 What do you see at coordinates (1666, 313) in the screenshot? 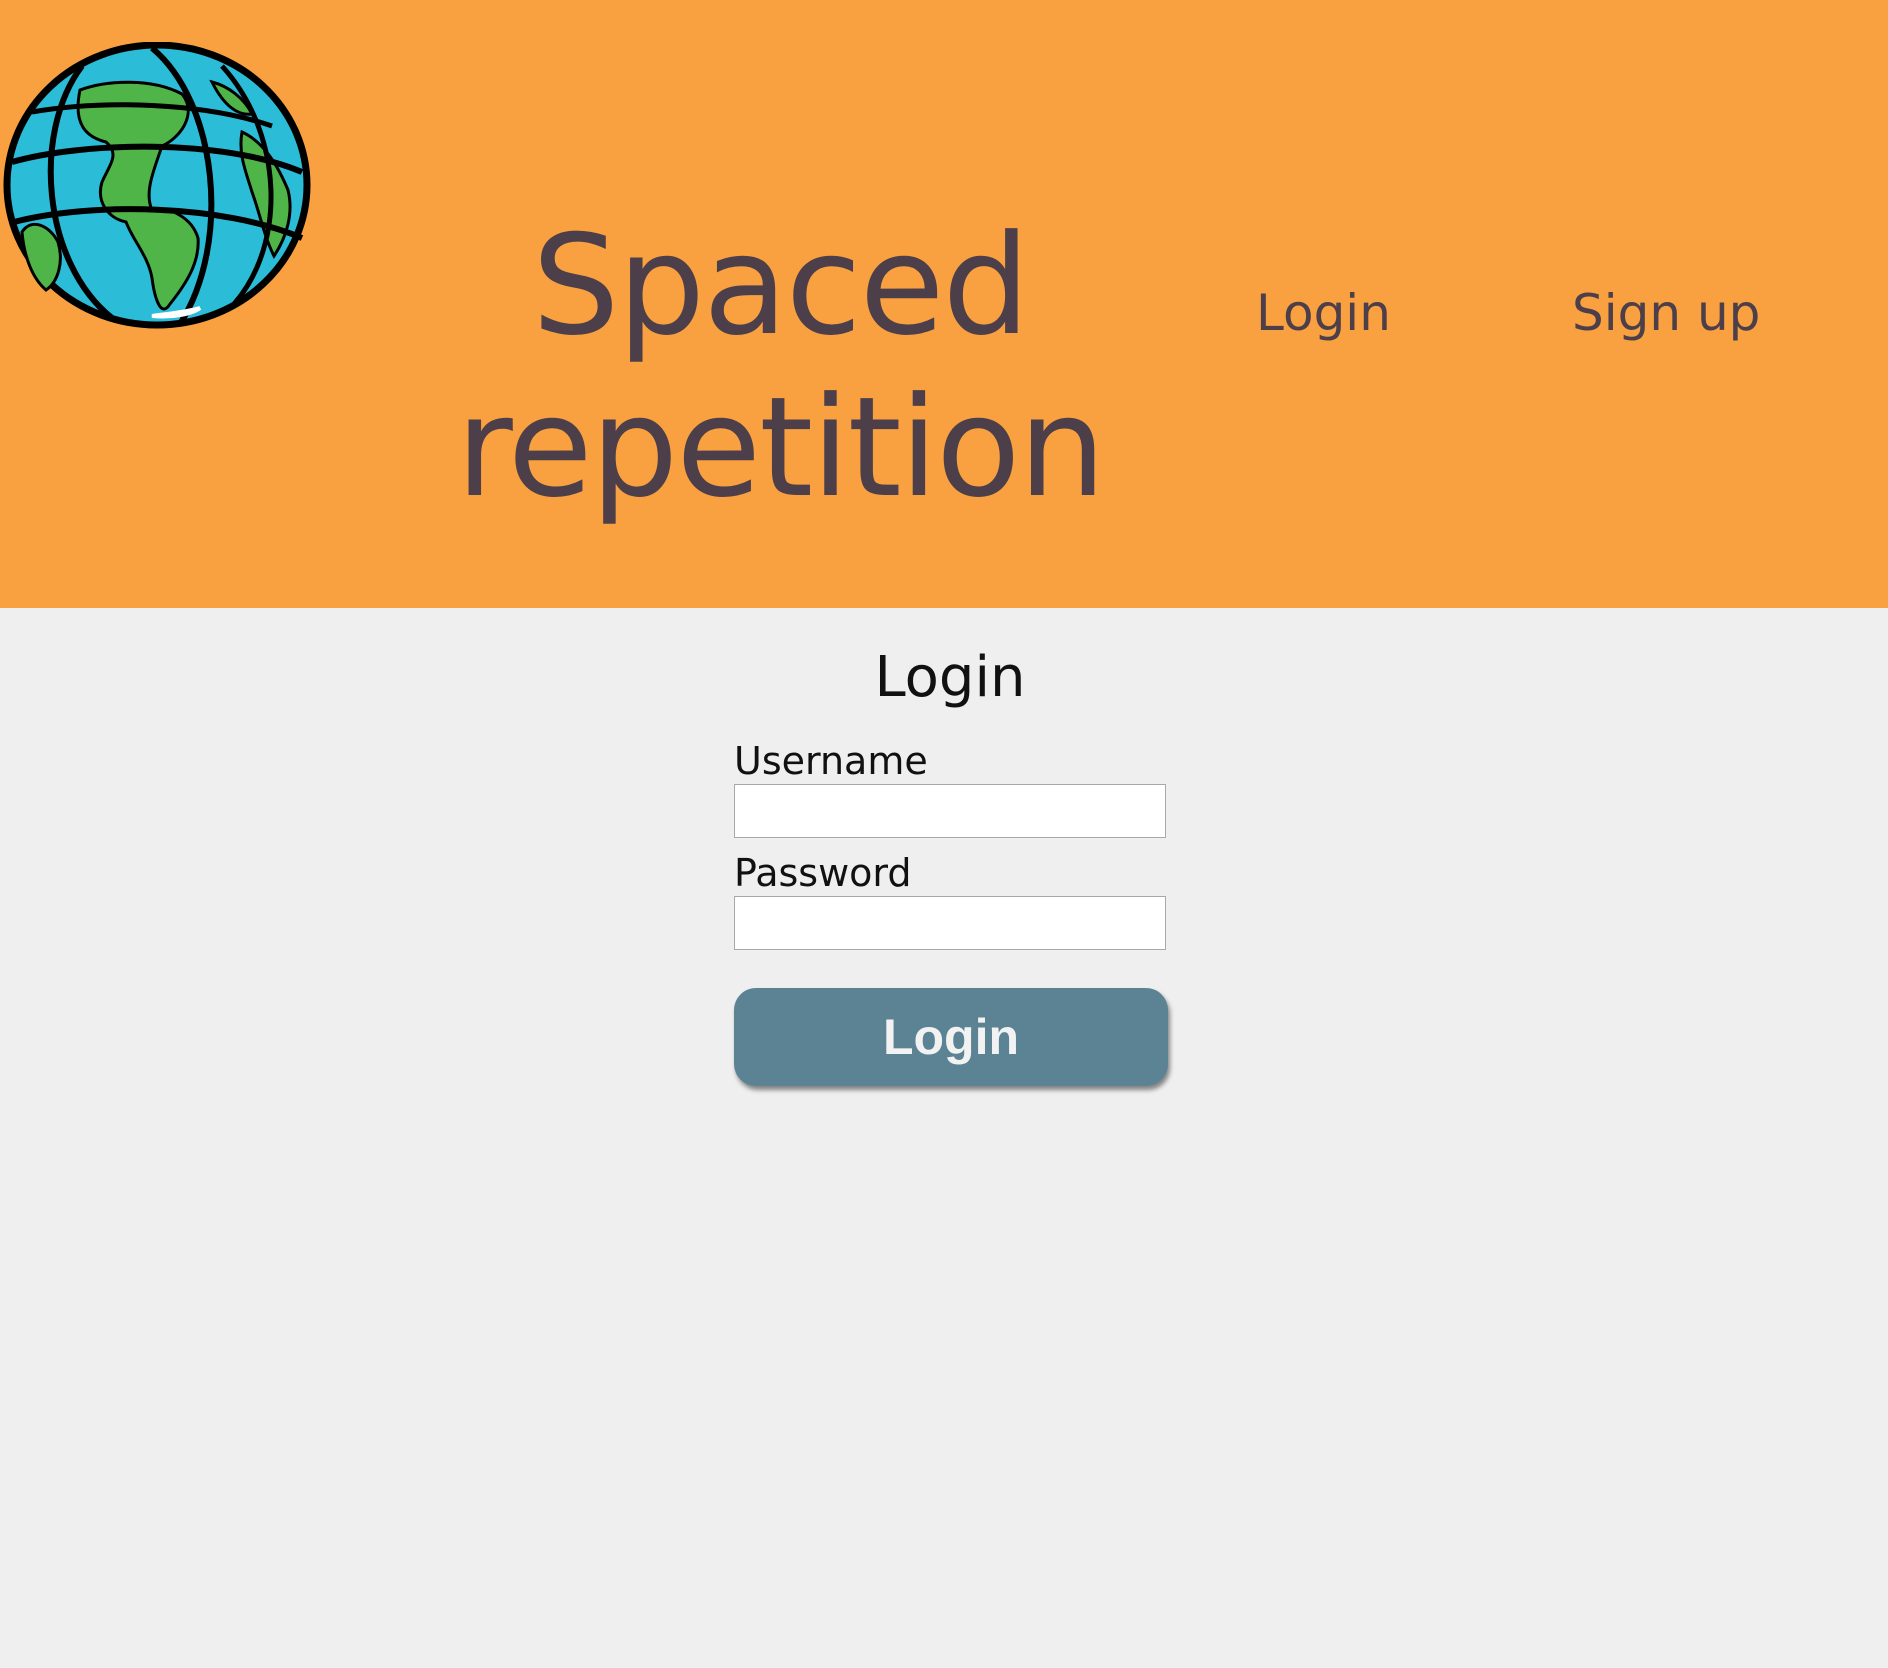
I see `nav-signup-link: Sign up` at bounding box center [1666, 313].